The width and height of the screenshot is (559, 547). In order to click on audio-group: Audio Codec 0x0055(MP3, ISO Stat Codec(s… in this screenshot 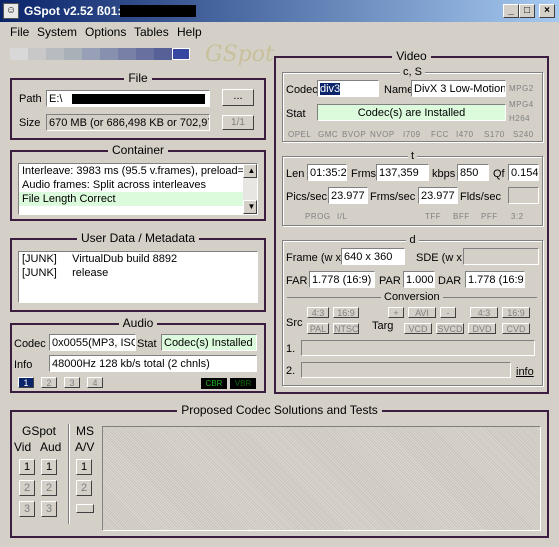, I will do `click(138, 354)`.